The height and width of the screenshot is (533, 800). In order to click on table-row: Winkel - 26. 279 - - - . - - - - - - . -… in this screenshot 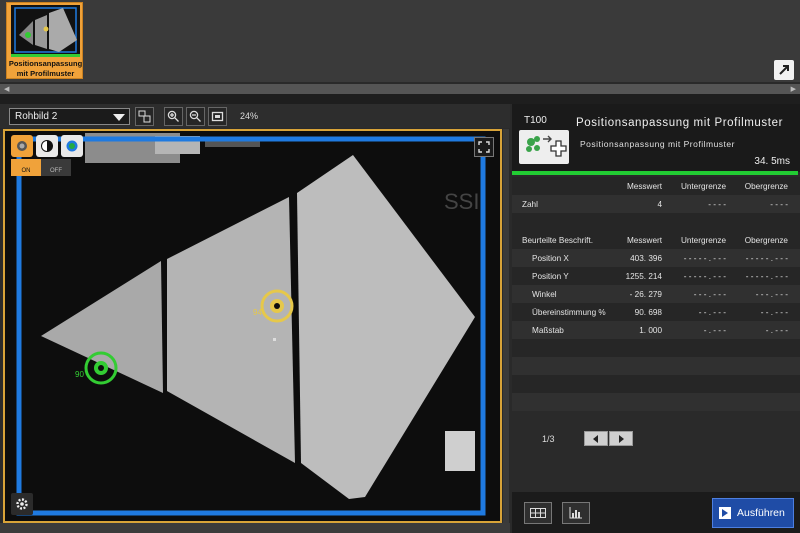, I will do `click(656, 294)`.